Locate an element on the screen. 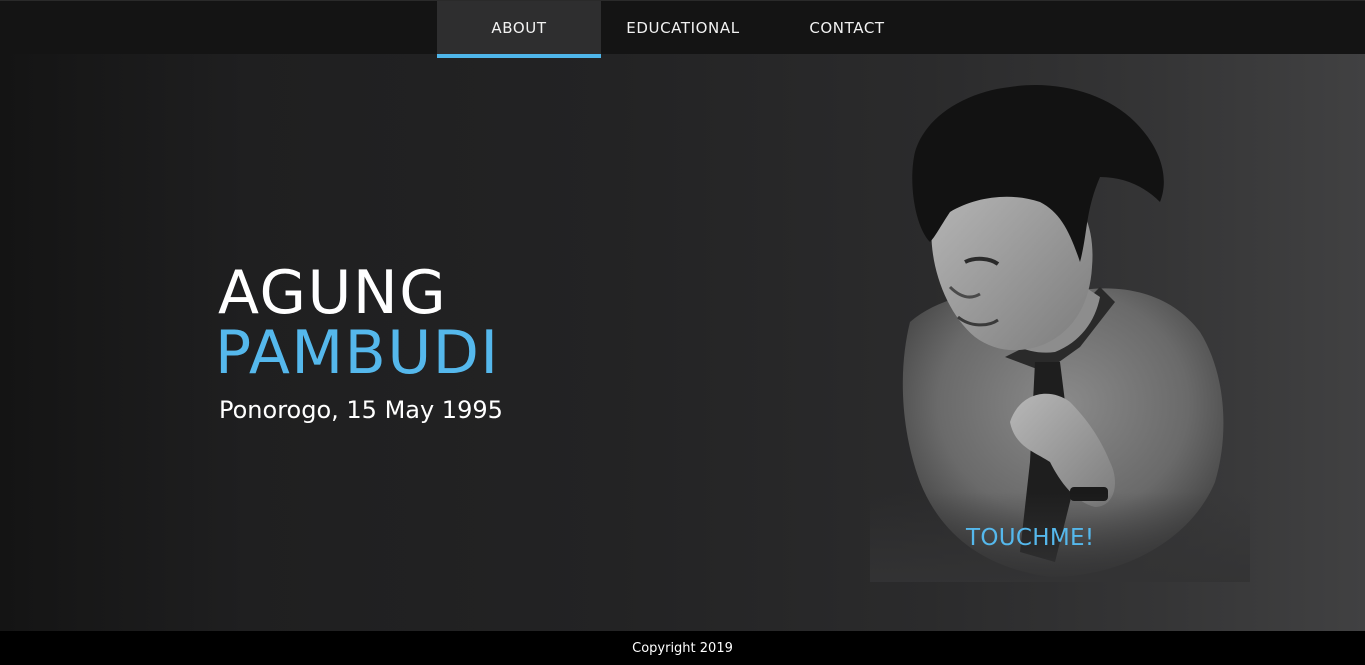 Image resolution: width=1365 pixels, height=665 pixels. birth-place-date: Ponorogo, 15 May 1995 is located at coordinates (361, 410).